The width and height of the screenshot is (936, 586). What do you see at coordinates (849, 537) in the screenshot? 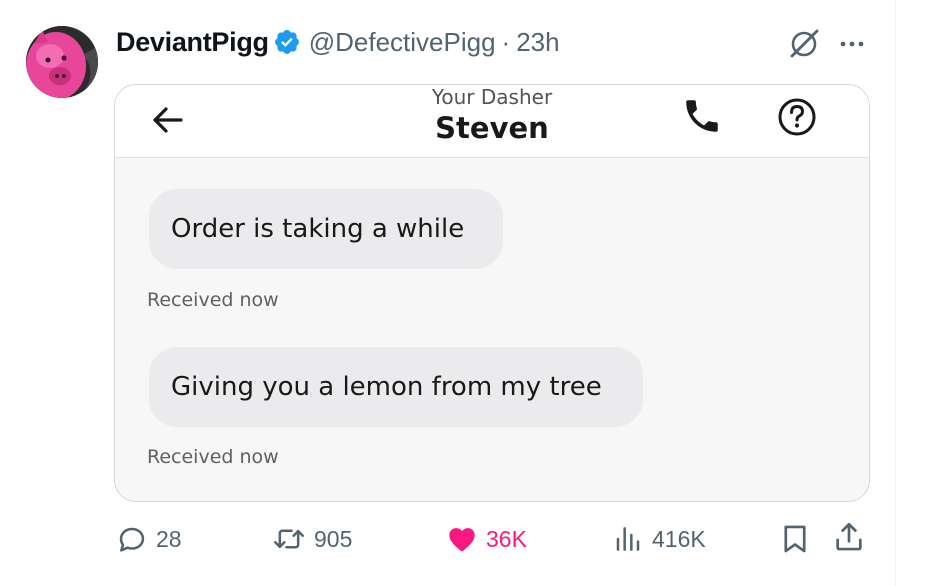
I see `share-icon` at bounding box center [849, 537].